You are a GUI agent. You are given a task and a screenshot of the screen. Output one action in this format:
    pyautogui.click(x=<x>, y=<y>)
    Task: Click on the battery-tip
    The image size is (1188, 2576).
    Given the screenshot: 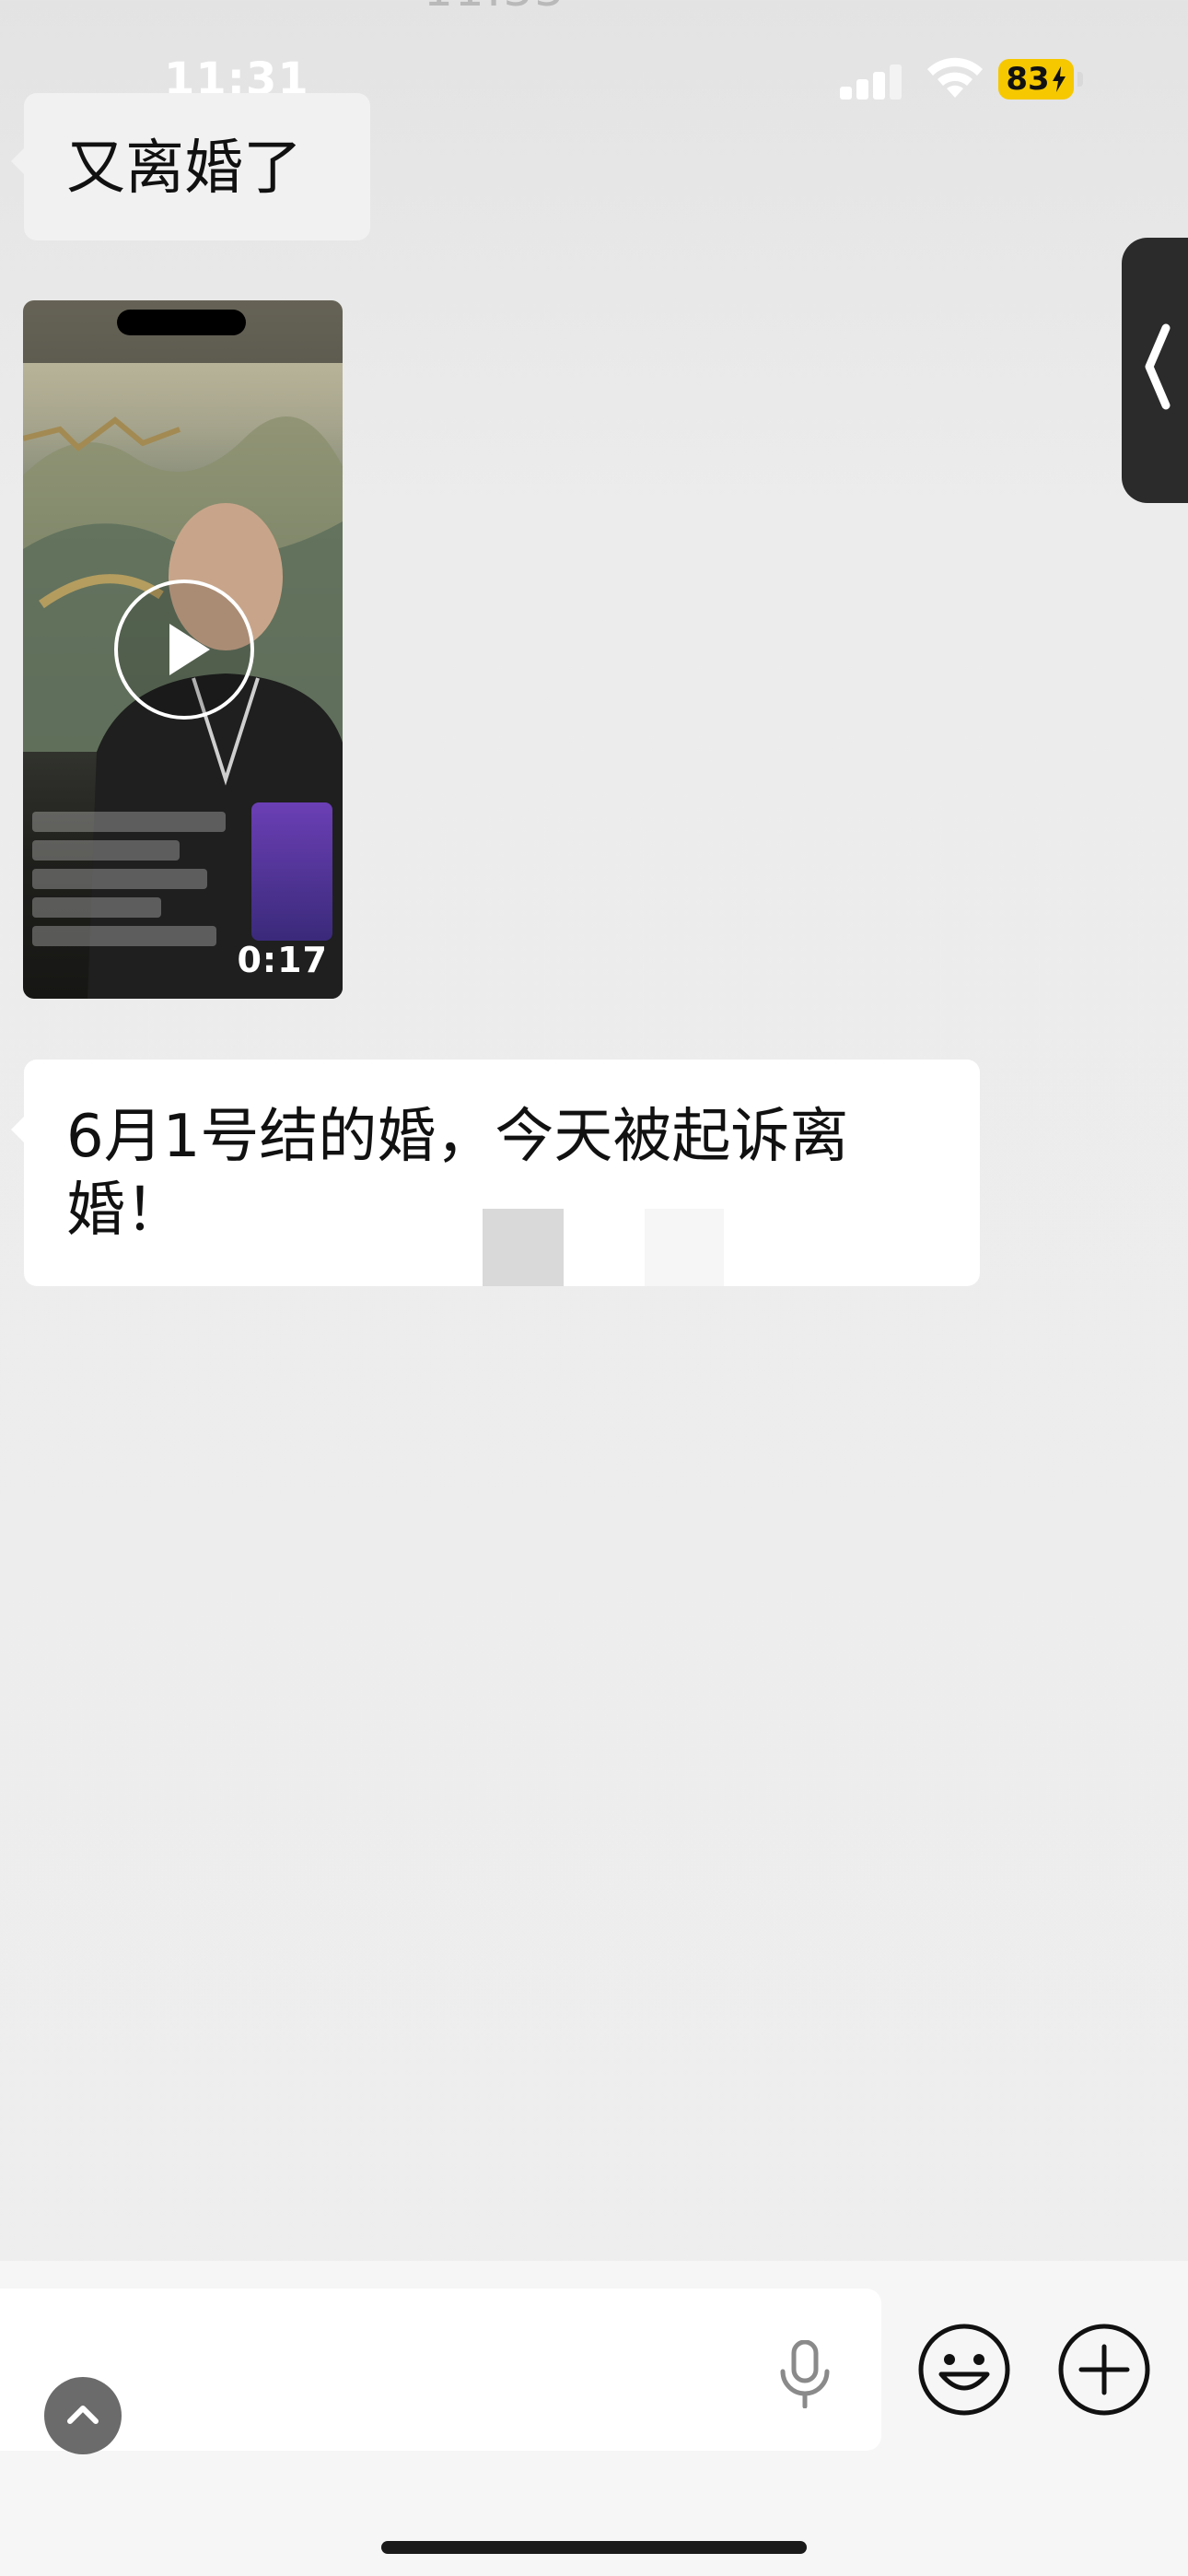 What is the action you would take?
    pyautogui.click(x=1080, y=79)
    